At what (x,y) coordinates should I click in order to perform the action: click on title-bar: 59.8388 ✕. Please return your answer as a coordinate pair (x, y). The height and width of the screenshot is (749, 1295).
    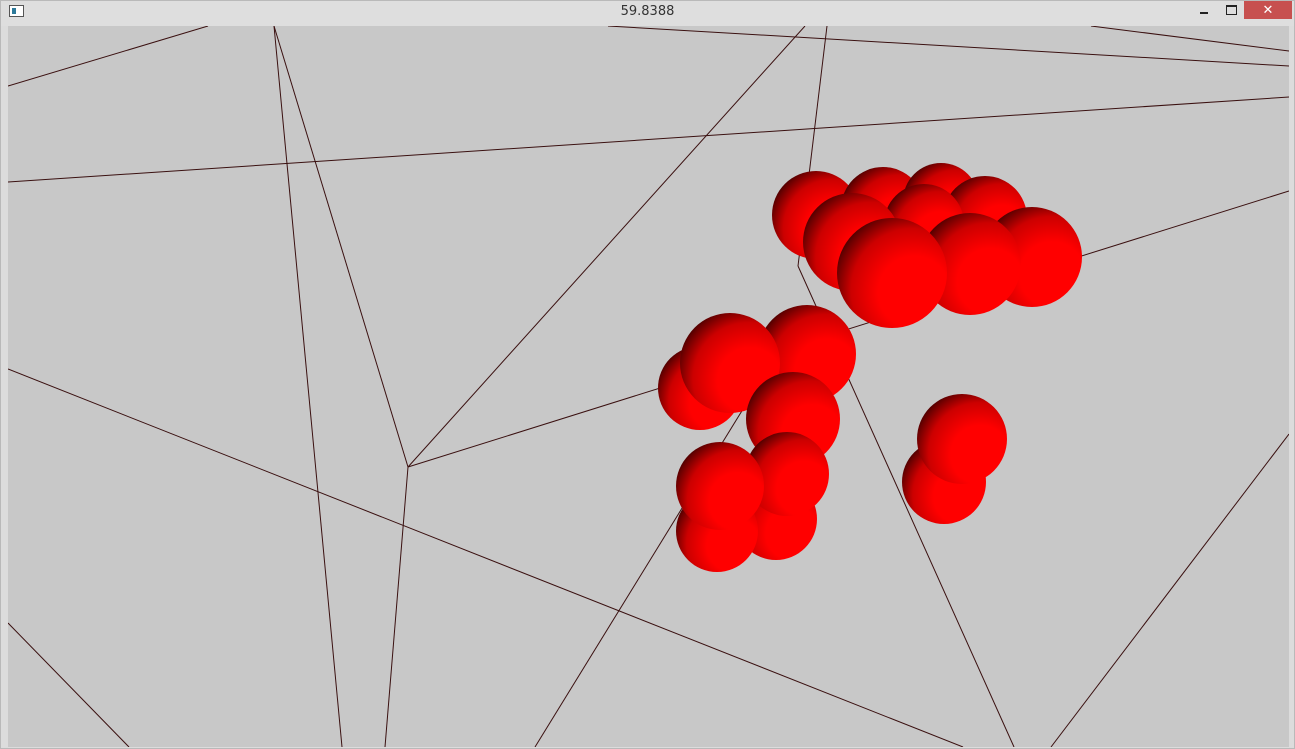
    Looking at the image, I should click on (647, 13).